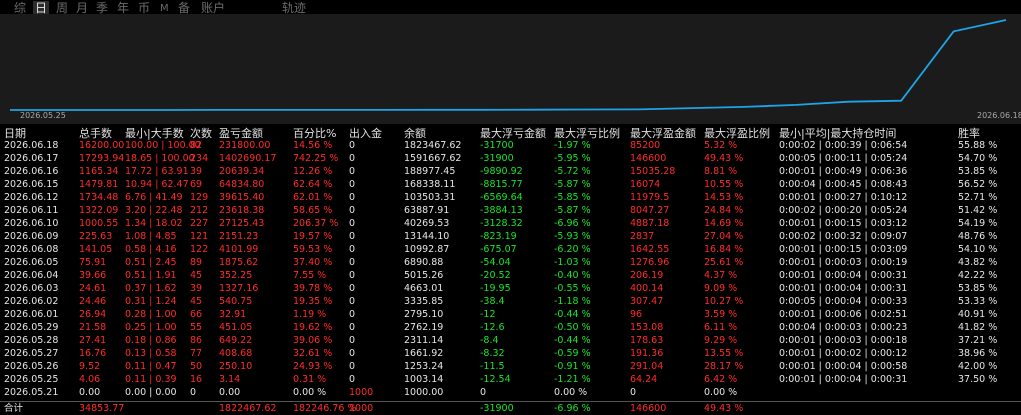 This screenshot has width=1021, height=415. Describe the element at coordinates (724, 210) in the screenshot. I see `cell-max-float-profit-pct: 24.84 %` at that location.